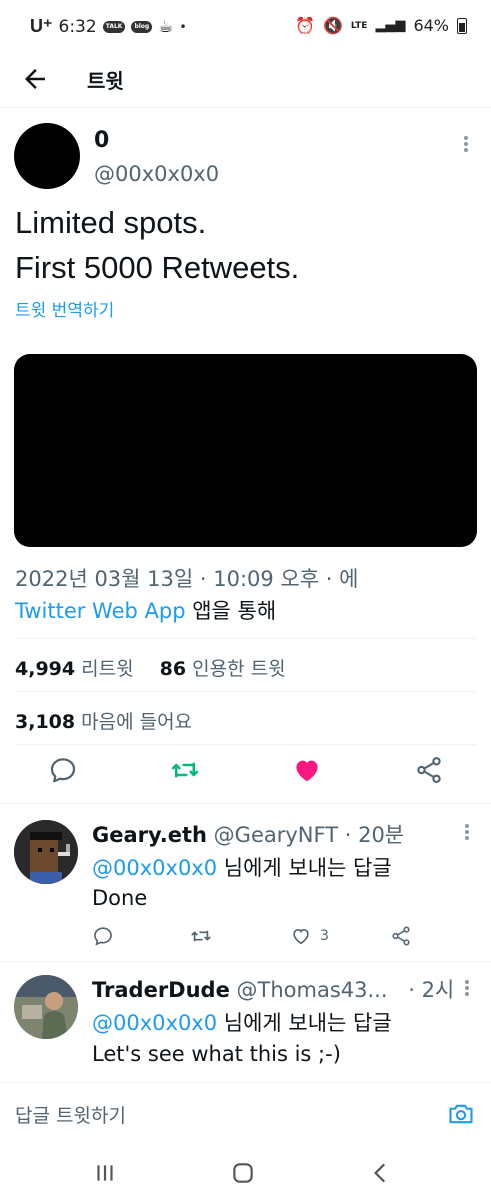 The width and height of the screenshot is (491, 1200). I want to click on status-time: 6:32, so click(77, 26).